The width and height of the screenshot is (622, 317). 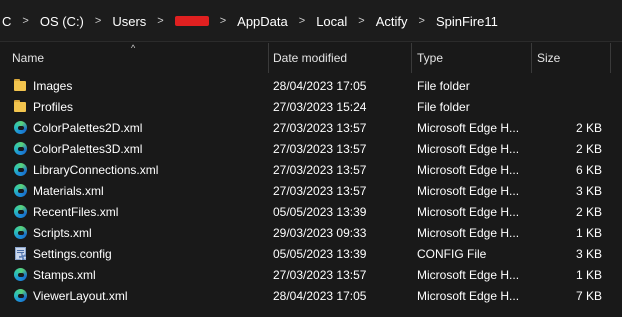 What do you see at coordinates (588, 296) in the screenshot?
I see `file-size: 7 KB` at bounding box center [588, 296].